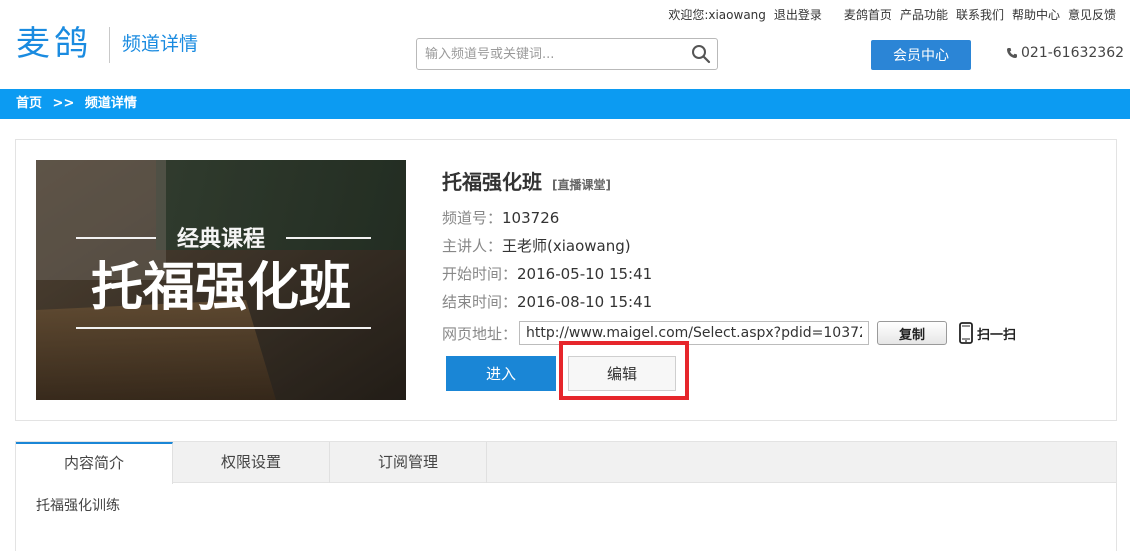  Describe the element at coordinates (581, 185) in the screenshot. I see `channel-tag: [直播课堂]` at that location.